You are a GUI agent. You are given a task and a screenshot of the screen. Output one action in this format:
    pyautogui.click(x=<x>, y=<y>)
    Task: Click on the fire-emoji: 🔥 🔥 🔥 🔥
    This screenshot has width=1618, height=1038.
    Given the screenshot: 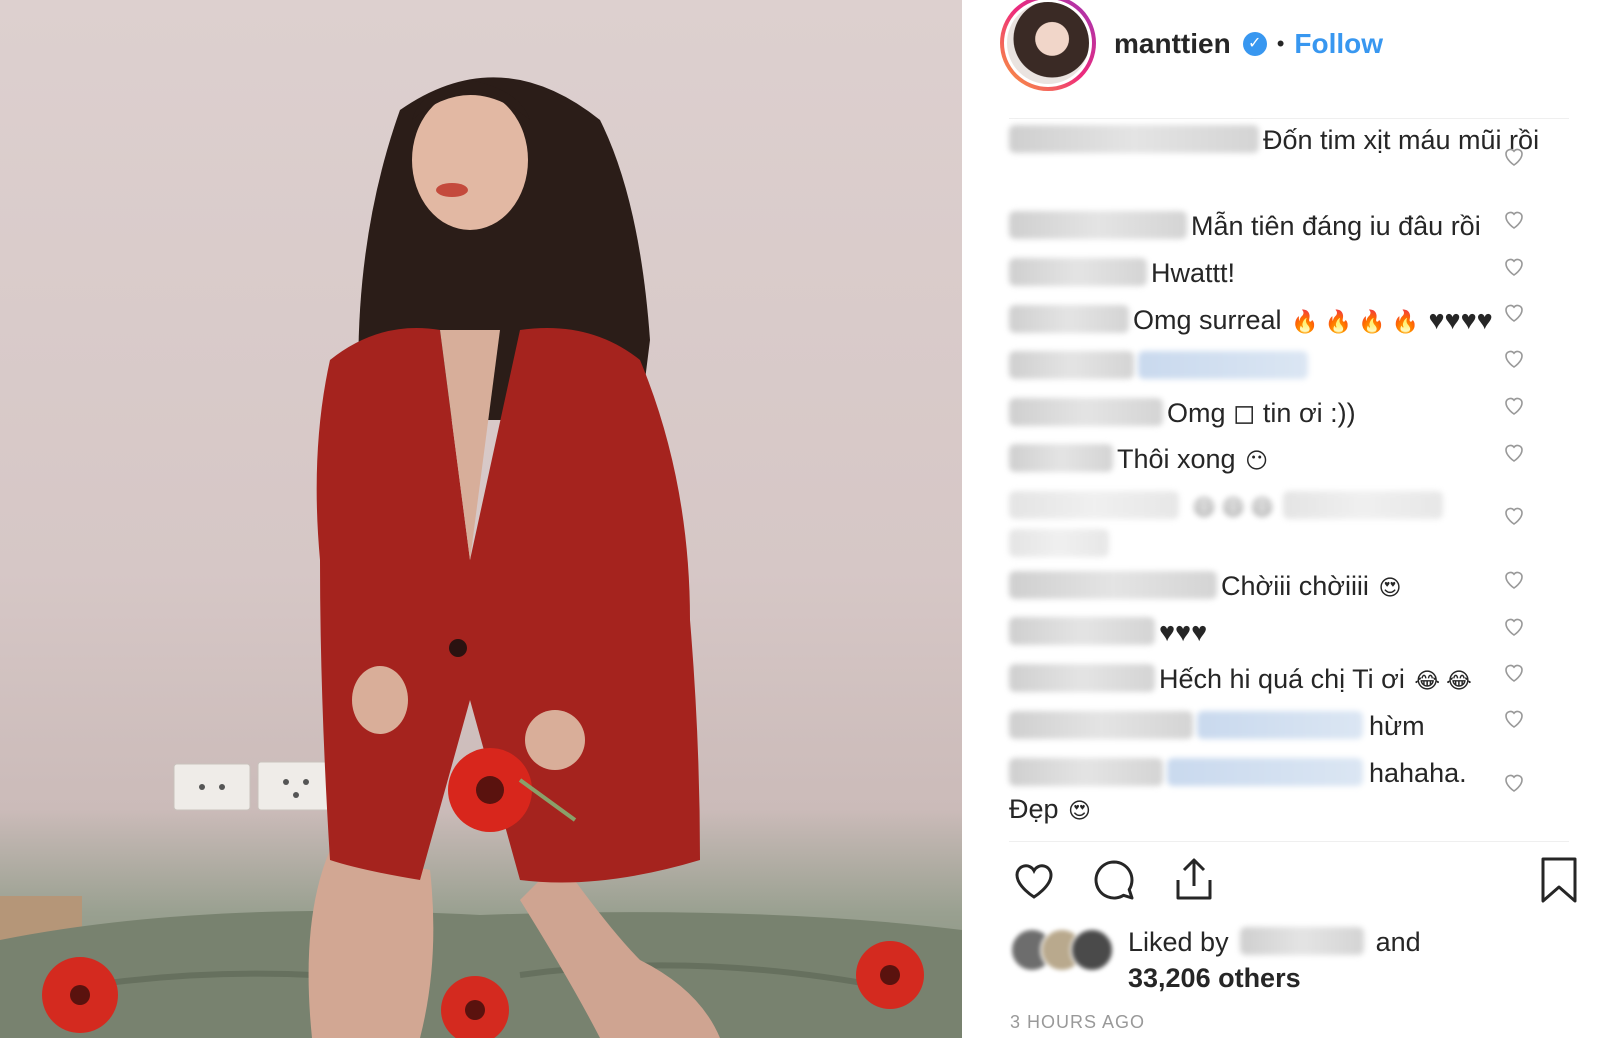 What is the action you would take?
    pyautogui.click(x=1355, y=321)
    